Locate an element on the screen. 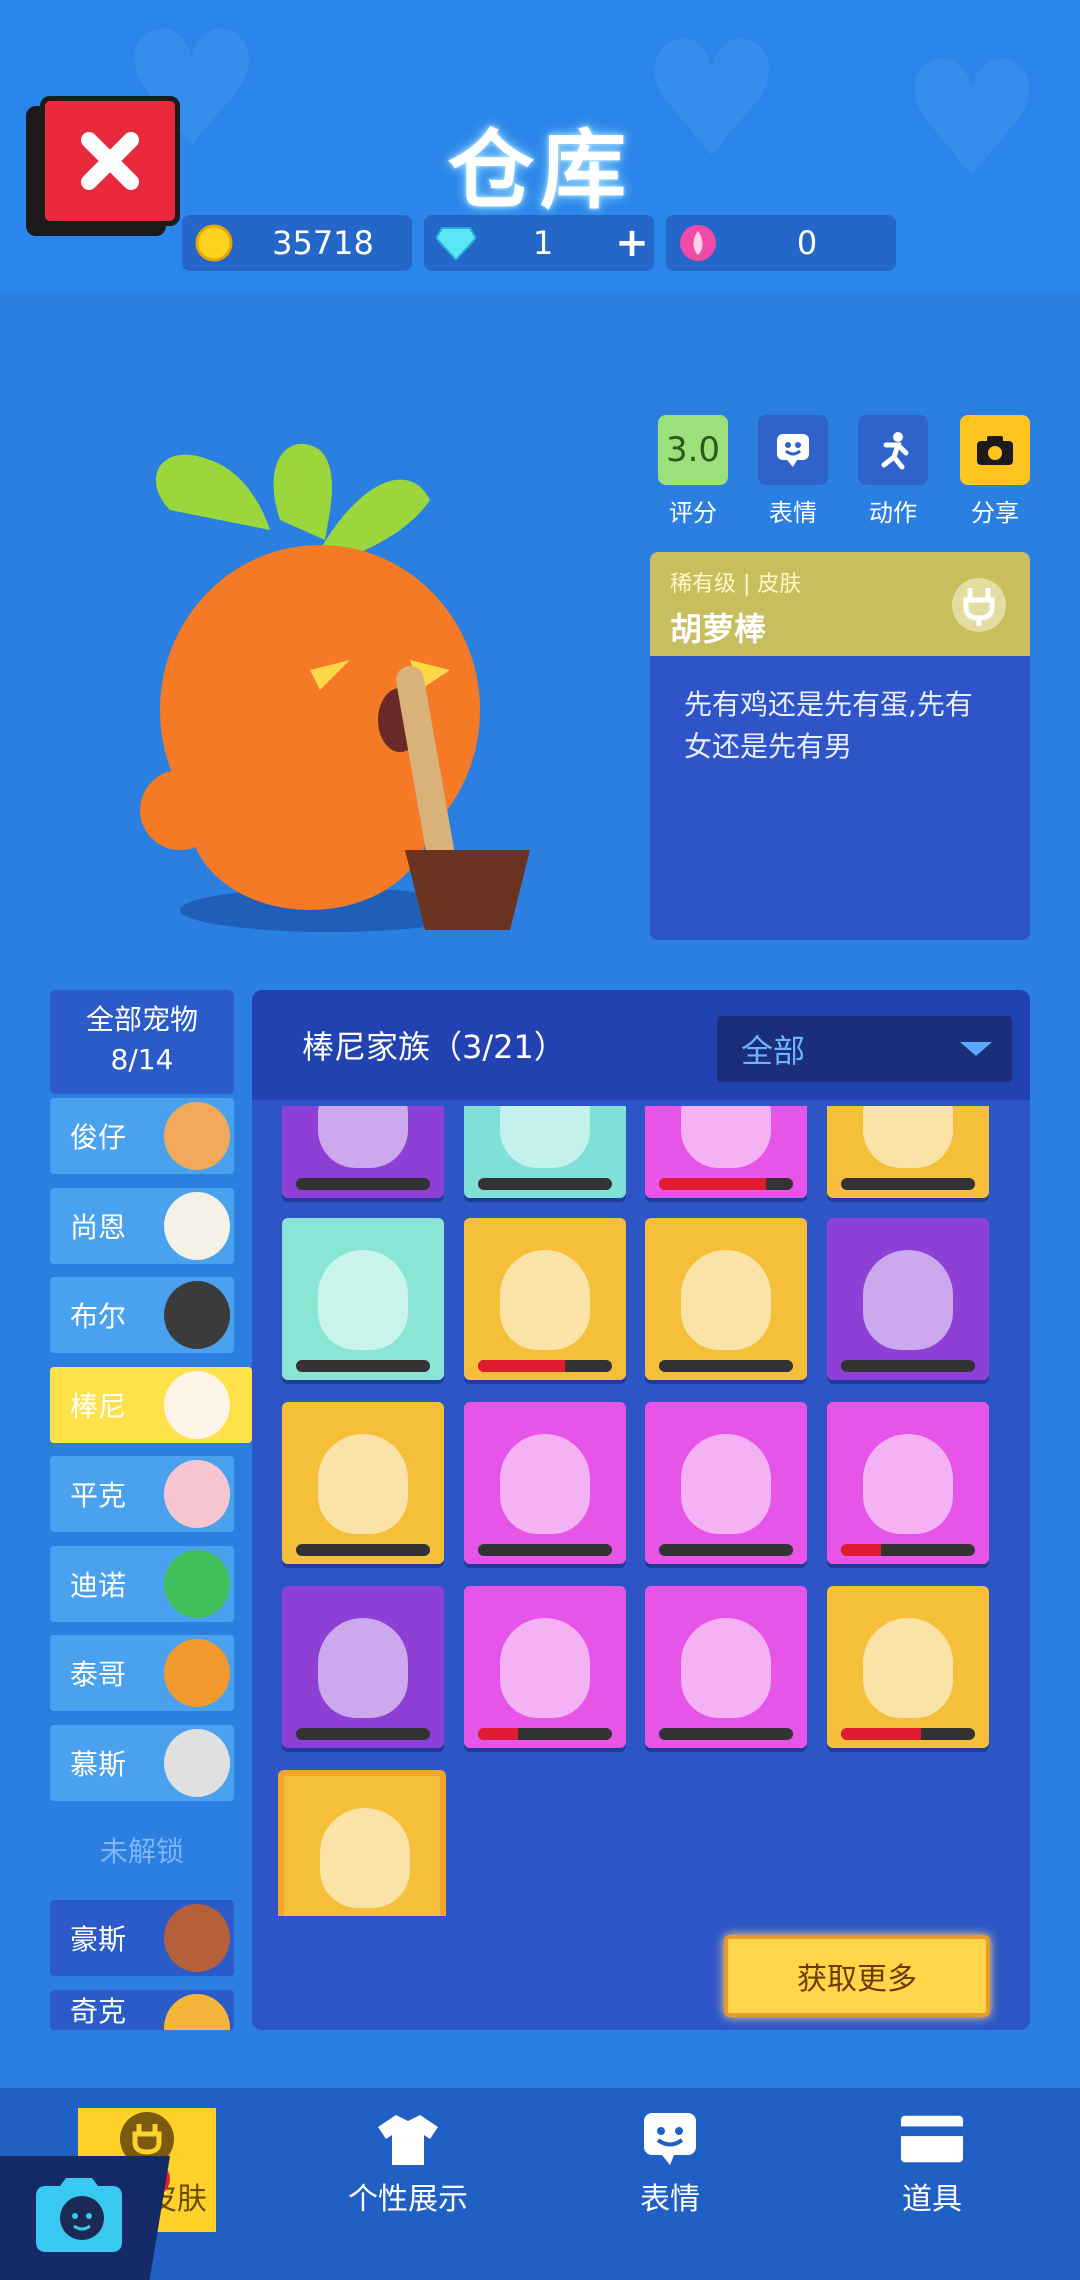 The height and width of the screenshot is (2280, 1080). rating-button: 3.0 评分 is located at coordinates (693, 471).